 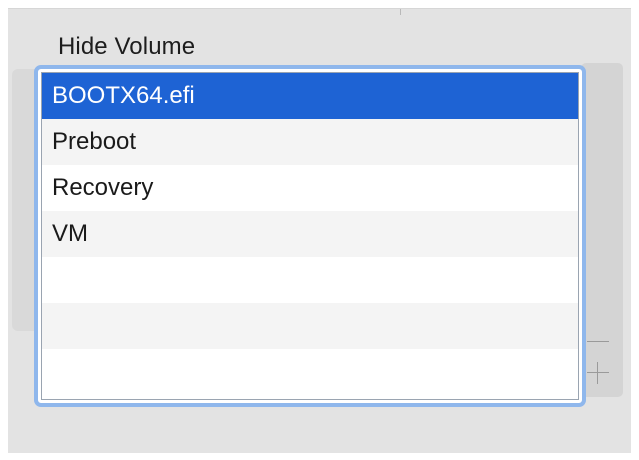 What do you see at coordinates (310, 188) in the screenshot?
I see `list-item: Recovery` at bounding box center [310, 188].